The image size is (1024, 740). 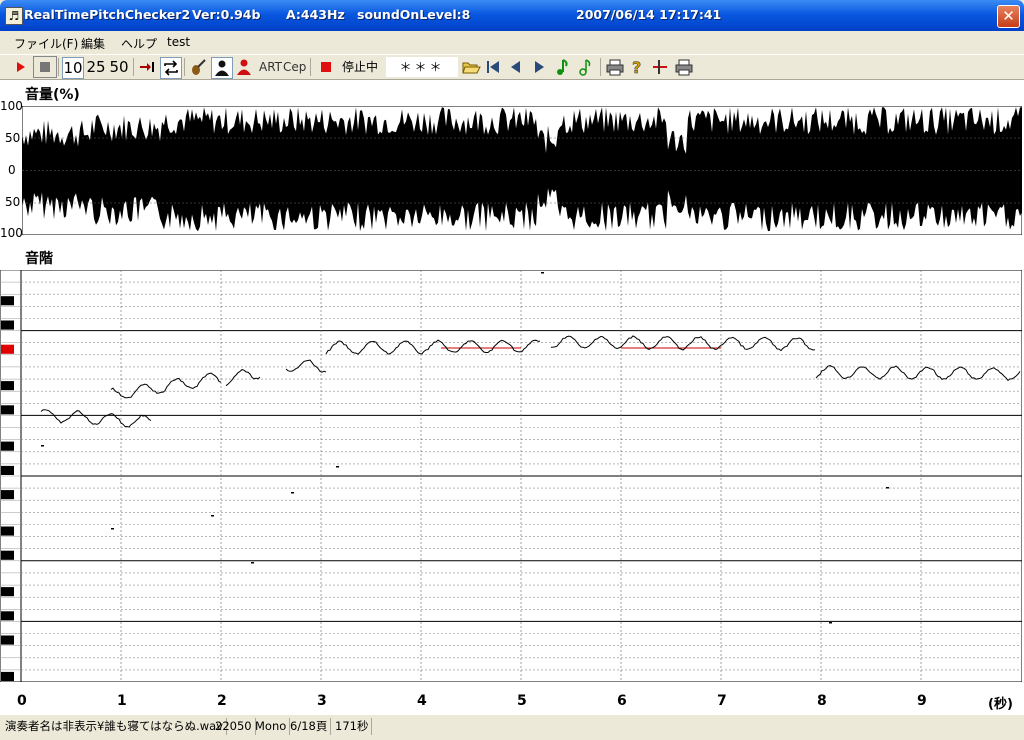 I want to click on toolbar: 10 25 50 ART Cep 停止中 ＊＊＊ ?, so click(x=512, y=67).